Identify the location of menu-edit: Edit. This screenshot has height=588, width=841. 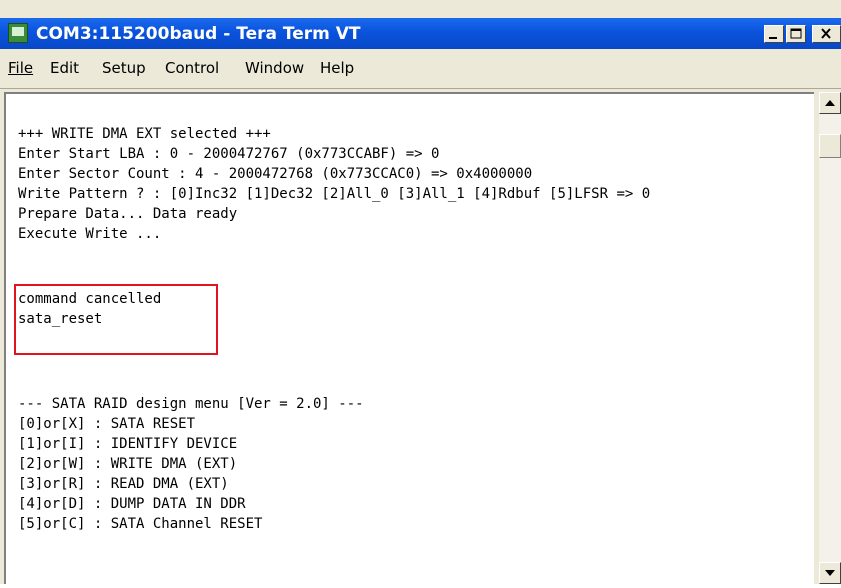
(64, 68).